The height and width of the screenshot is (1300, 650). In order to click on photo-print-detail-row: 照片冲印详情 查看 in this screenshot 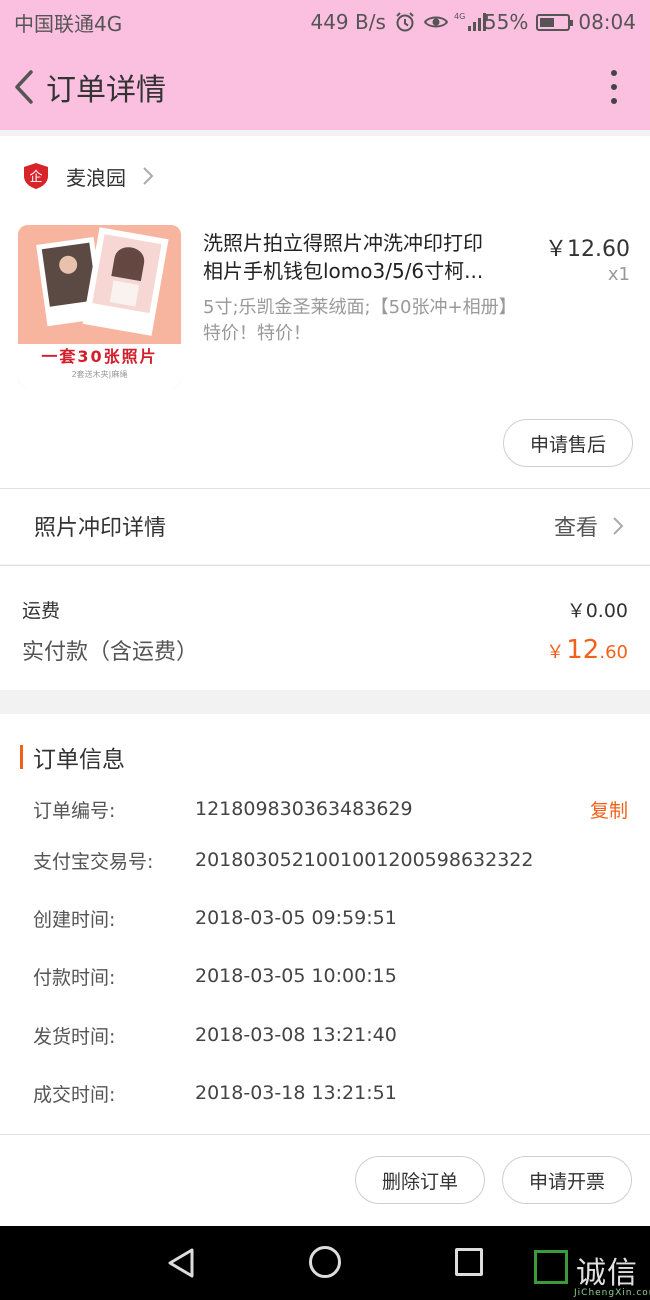, I will do `click(325, 526)`.